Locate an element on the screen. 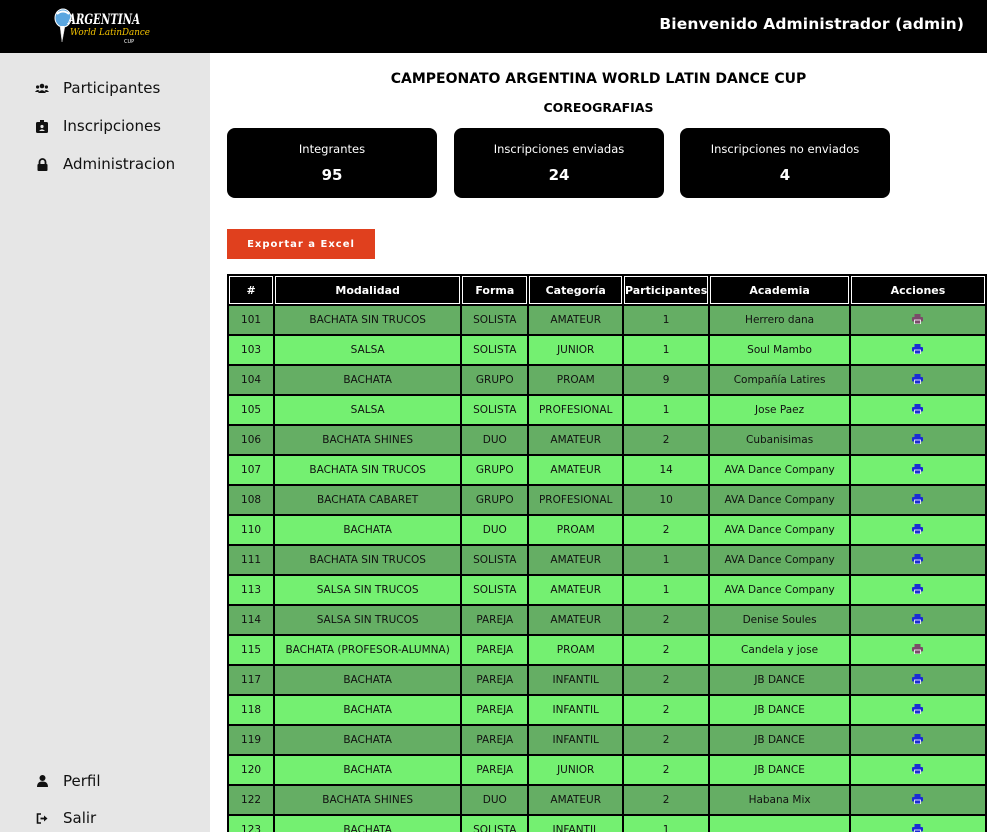 This screenshot has width=987, height=832. row-id-cell: 117 is located at coordinates (251, 680).